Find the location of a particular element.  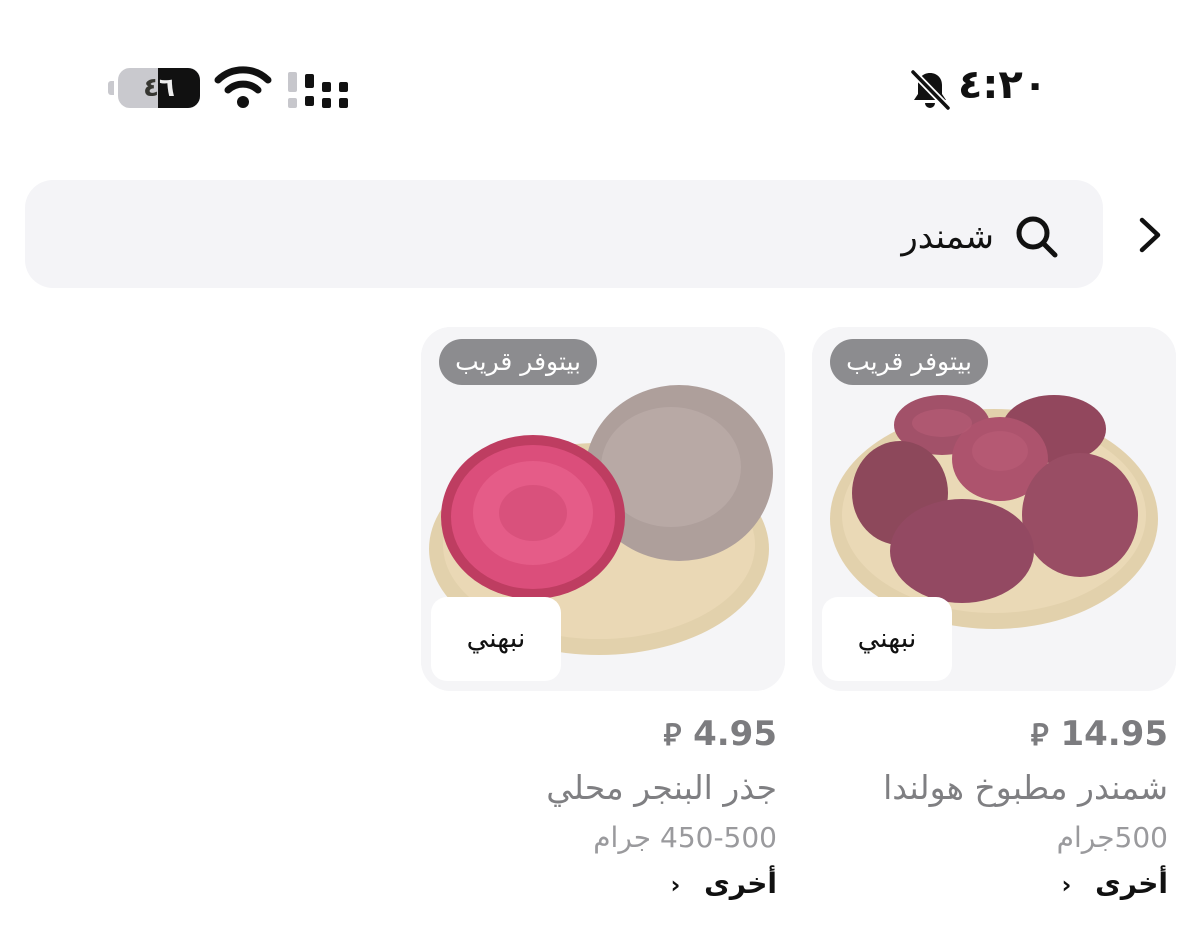

wifi-icon is located at coordinates (243, 87).